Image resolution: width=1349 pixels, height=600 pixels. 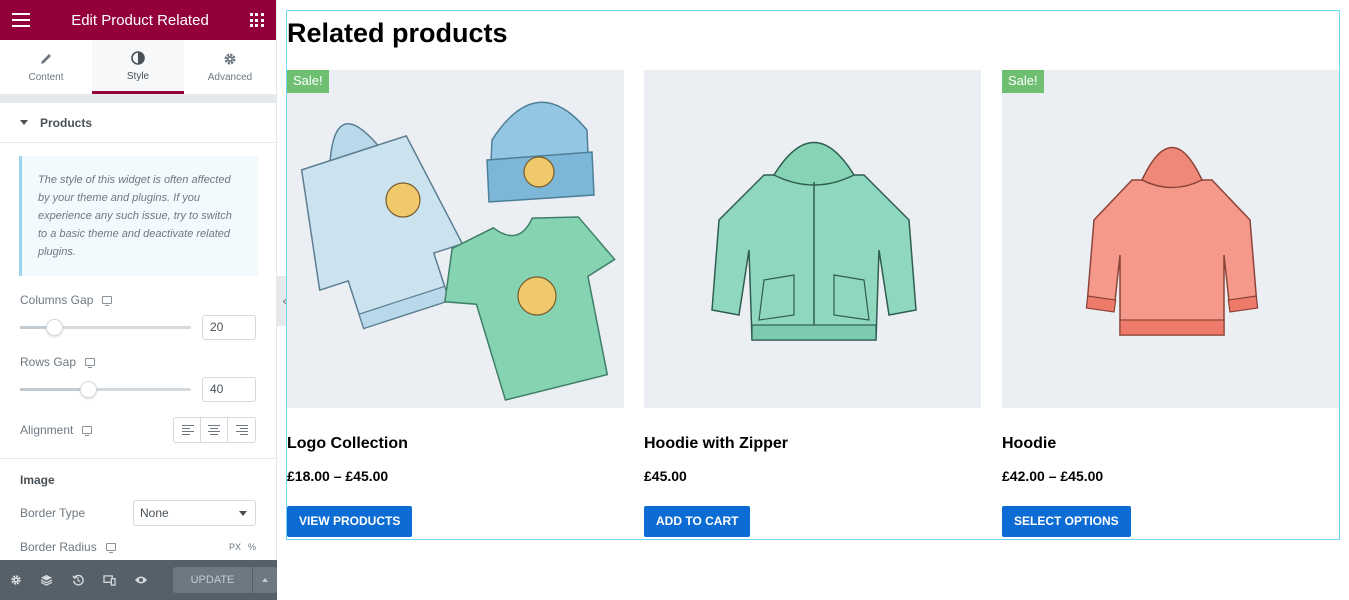 I want to click on save-options-button, so click(x=264, y=580).